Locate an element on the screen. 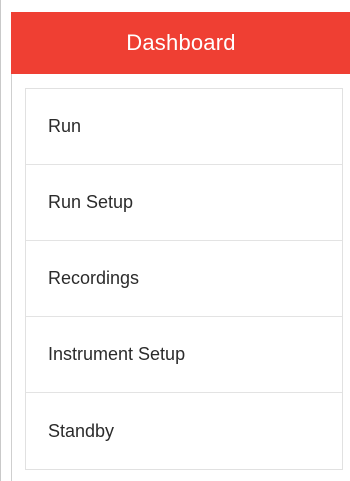 The height and width of the screenshot is (481, 350). menu-item-run-setup: Run Setup is located at coordinates (184, 203).